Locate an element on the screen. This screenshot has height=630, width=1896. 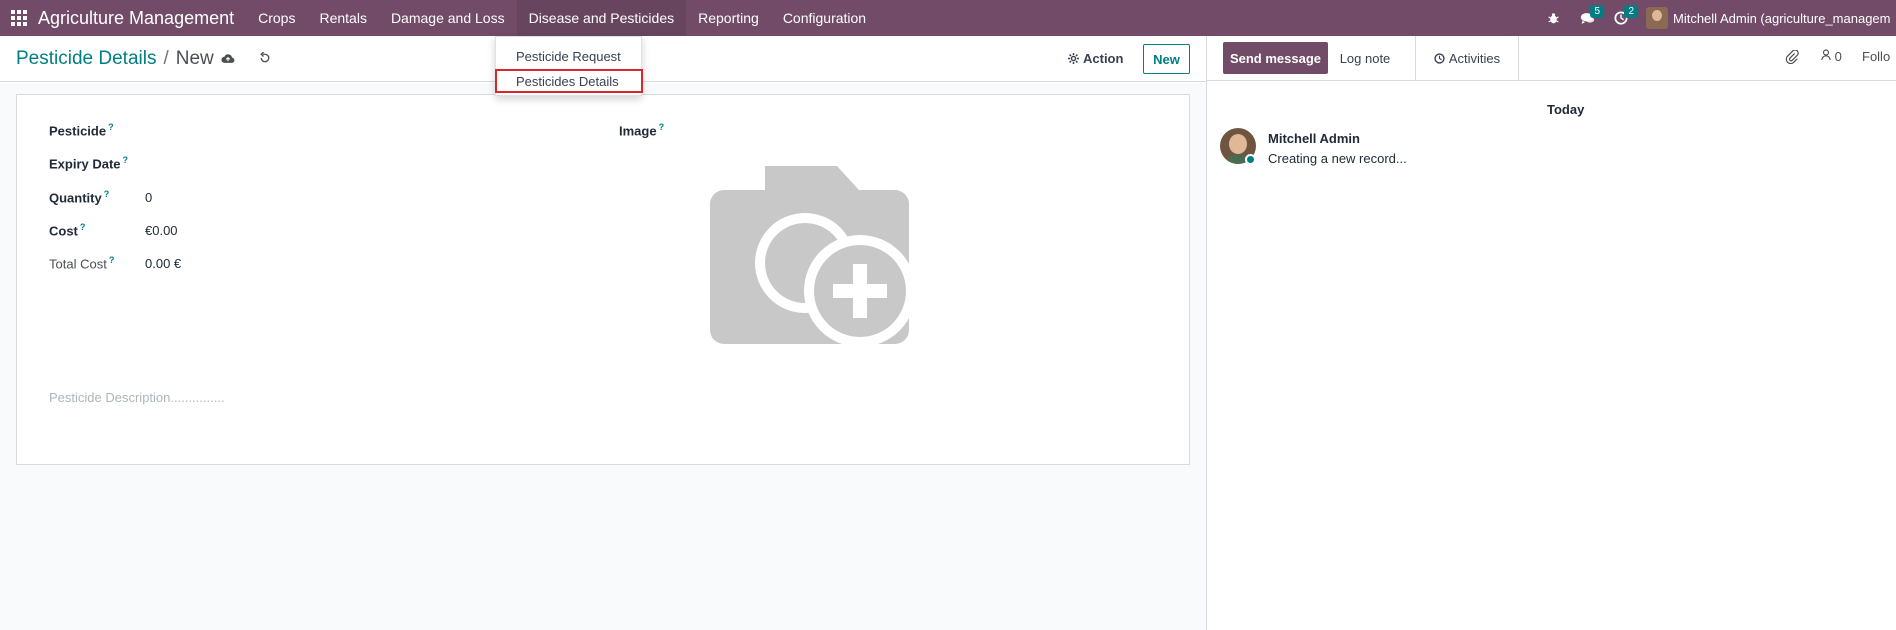
menu-crops: Crops is located at coordinates (276, 18).